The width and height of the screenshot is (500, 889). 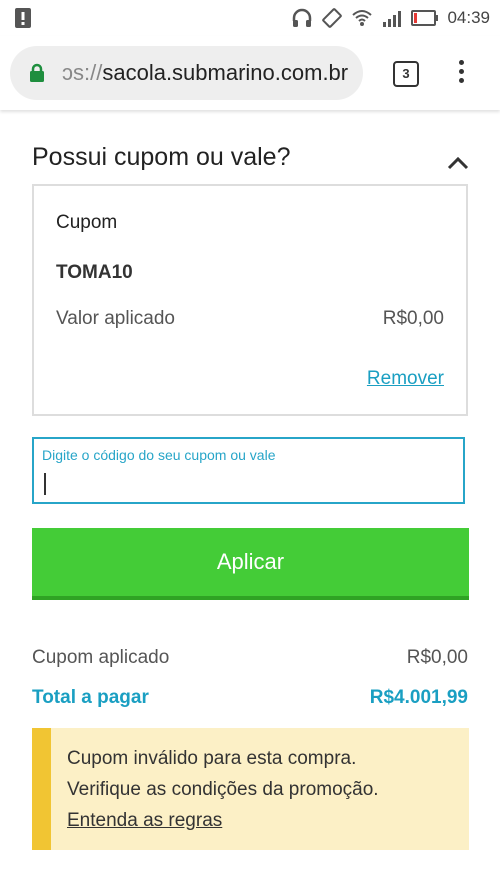 What do you see at coordinates (418, 697) in the screenshot?
I see `total-value: R$4.001,99` at bounding box center [418, 697].